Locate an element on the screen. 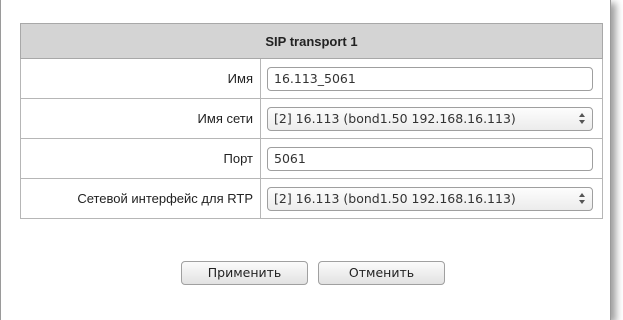 This screenshot has width=623, height=320. table-header-row: SIP transport 1 is located at coordinates (311, 41).